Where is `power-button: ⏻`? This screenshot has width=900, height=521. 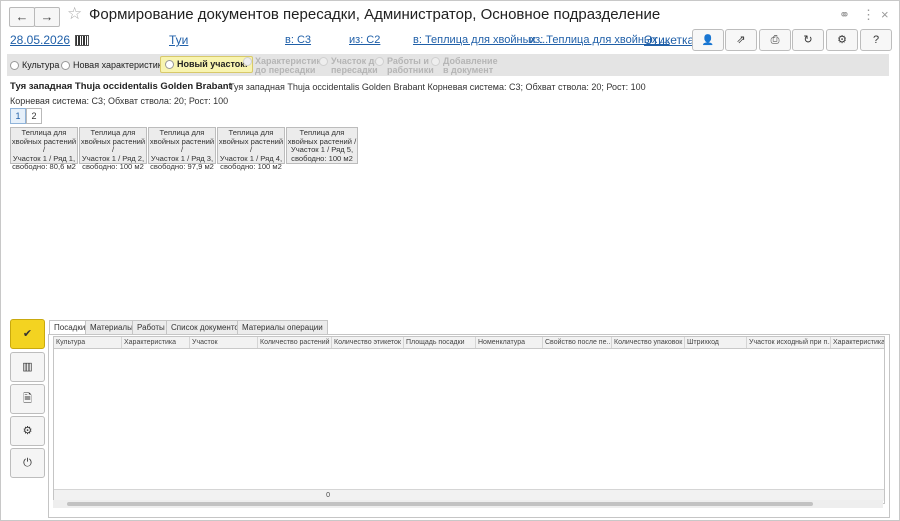
power-button: ⏻ is located at coordinates (27, 463).